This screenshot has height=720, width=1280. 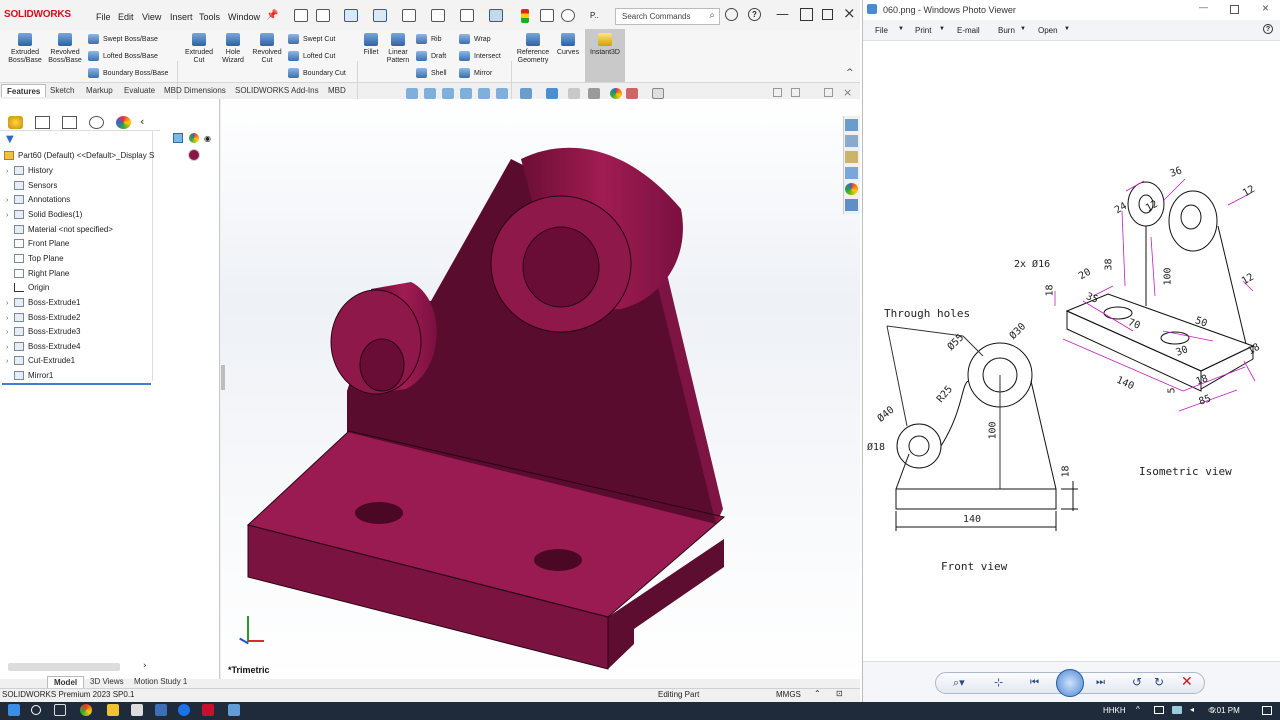 I want to click on horizontal-scrollbar, so click(x=64, y=667).